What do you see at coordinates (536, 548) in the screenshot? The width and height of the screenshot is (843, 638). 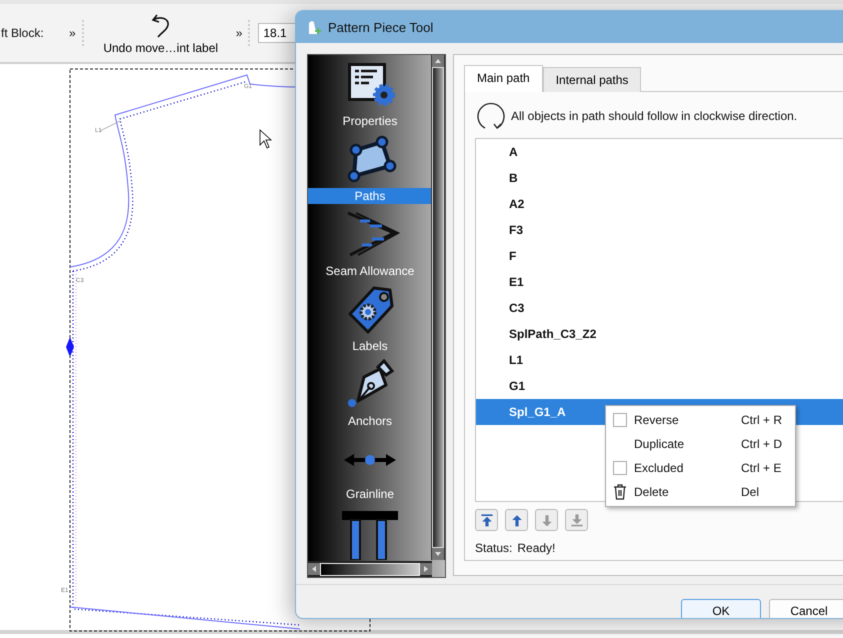 I see `status-text: Ready!` at bounding box center [536, 548].